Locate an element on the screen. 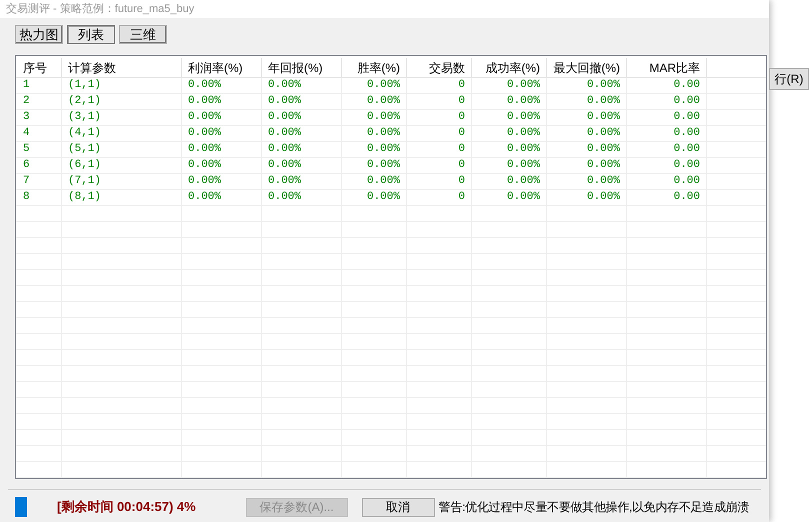  table-cell: 3 is located at coordinates (39, 117).